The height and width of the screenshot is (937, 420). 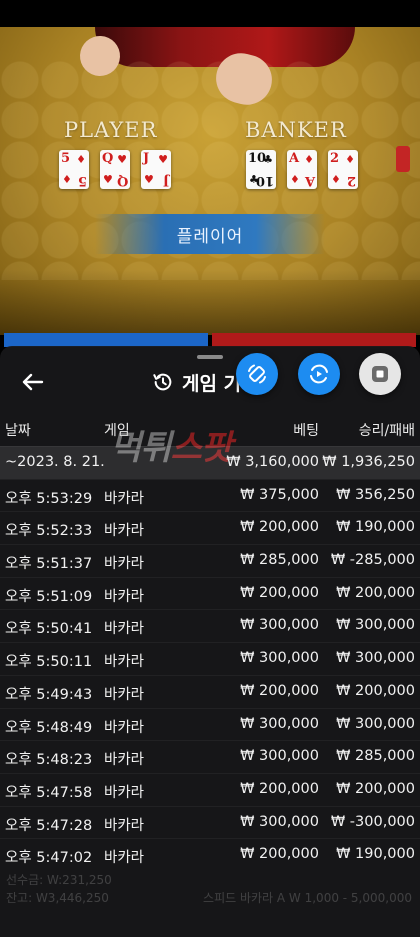 I want to click on stop-icon, so click(x=380, y=374).